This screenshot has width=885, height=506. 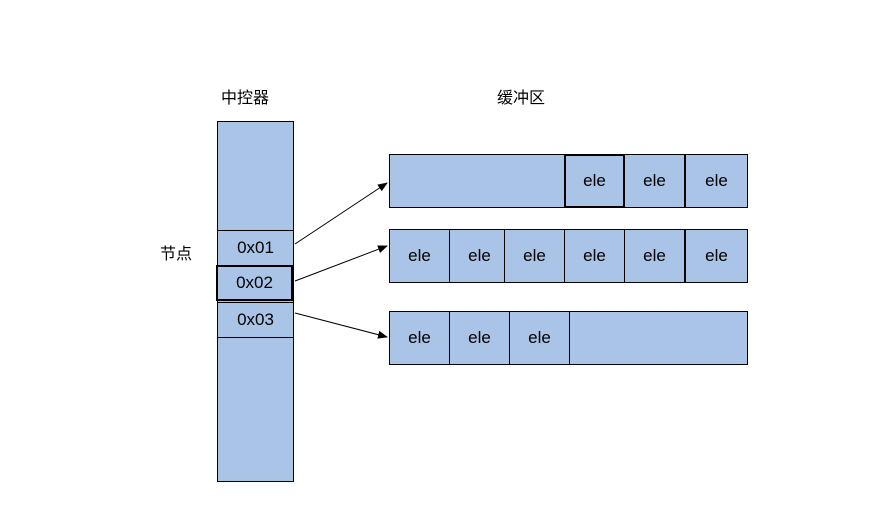 I want to click on buffer-3-element-3: ele, so click(x=539, y=338).